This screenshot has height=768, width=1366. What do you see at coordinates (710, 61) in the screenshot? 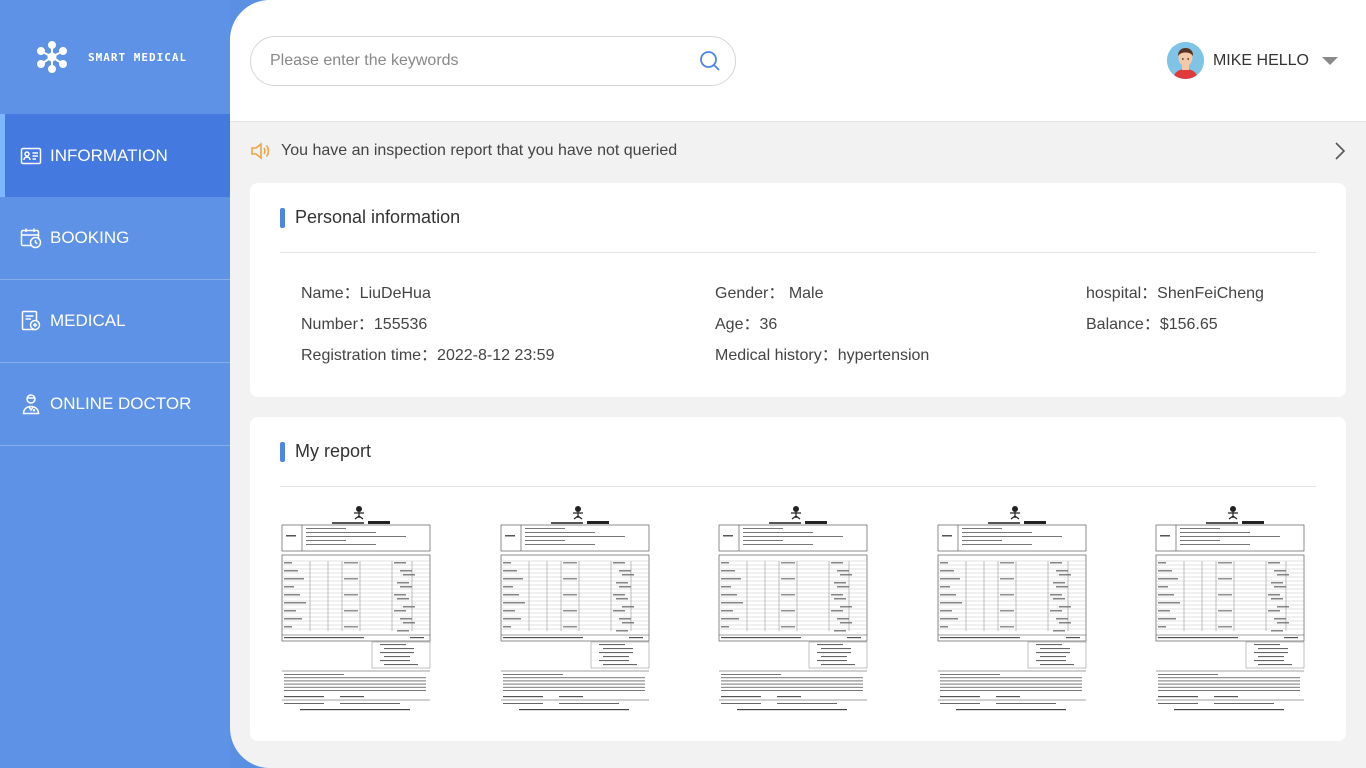
I see `search-icon` at bounding box center [710, 61].